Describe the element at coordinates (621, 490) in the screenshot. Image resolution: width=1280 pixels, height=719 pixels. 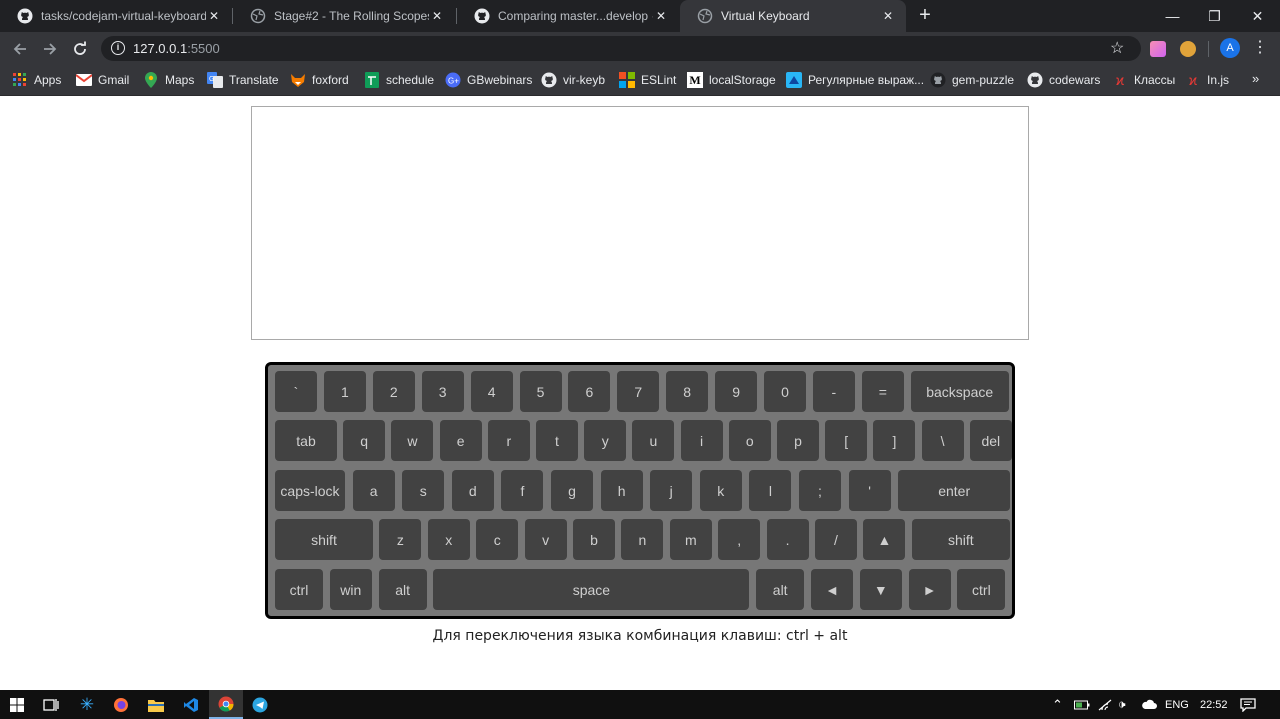
I see `key-char: h` at that location.